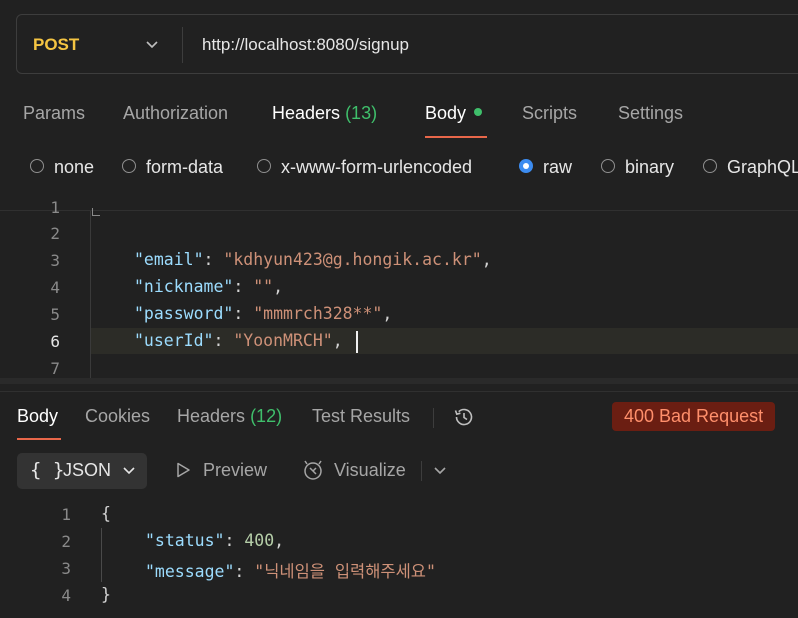 The width and height of the screenshot is (798, 618). I want to click on json-close-brace: }, so click(106, 594).